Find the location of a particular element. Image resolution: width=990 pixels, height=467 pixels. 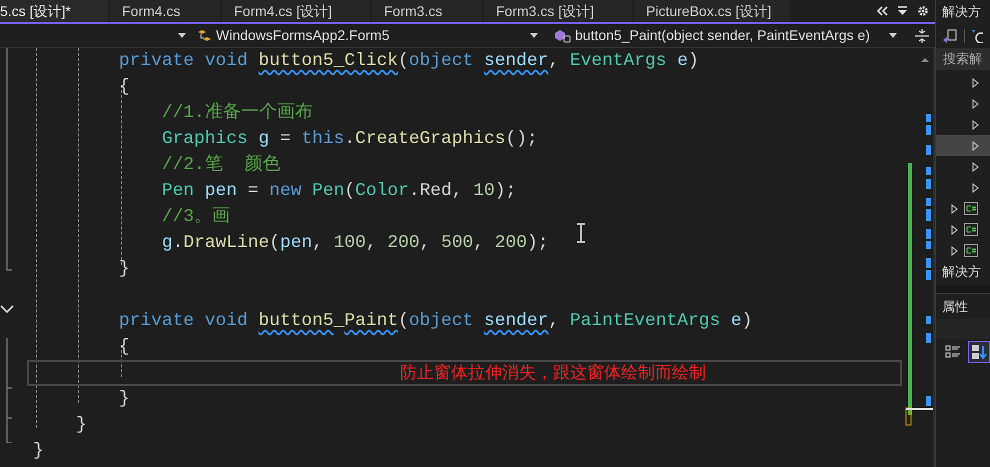

member-dropdown: button5_Paint(object sender, PaintEventArgs e) is located at coordinates (728, 35).